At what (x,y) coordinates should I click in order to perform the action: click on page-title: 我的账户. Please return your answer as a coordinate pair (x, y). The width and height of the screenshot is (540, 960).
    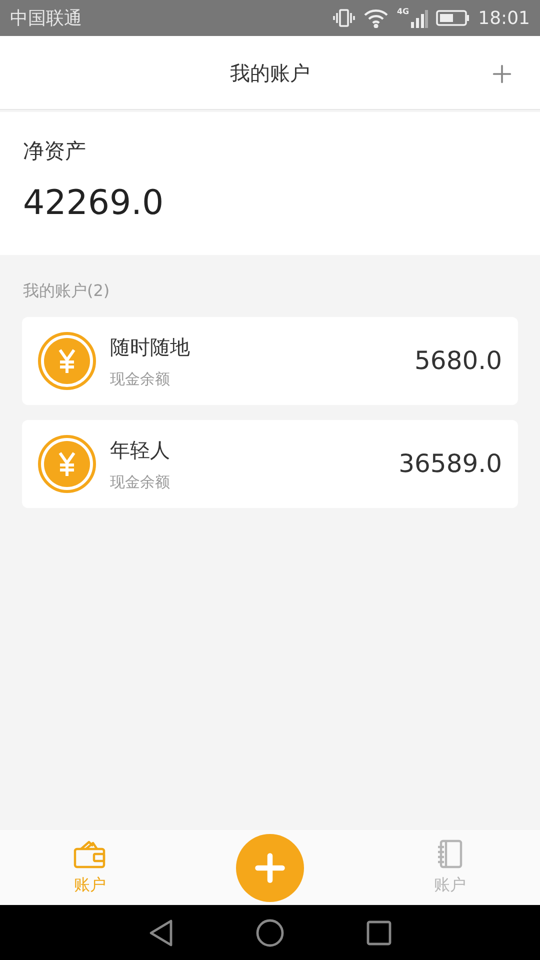
    Looking at the image, I should click on (270, 73).